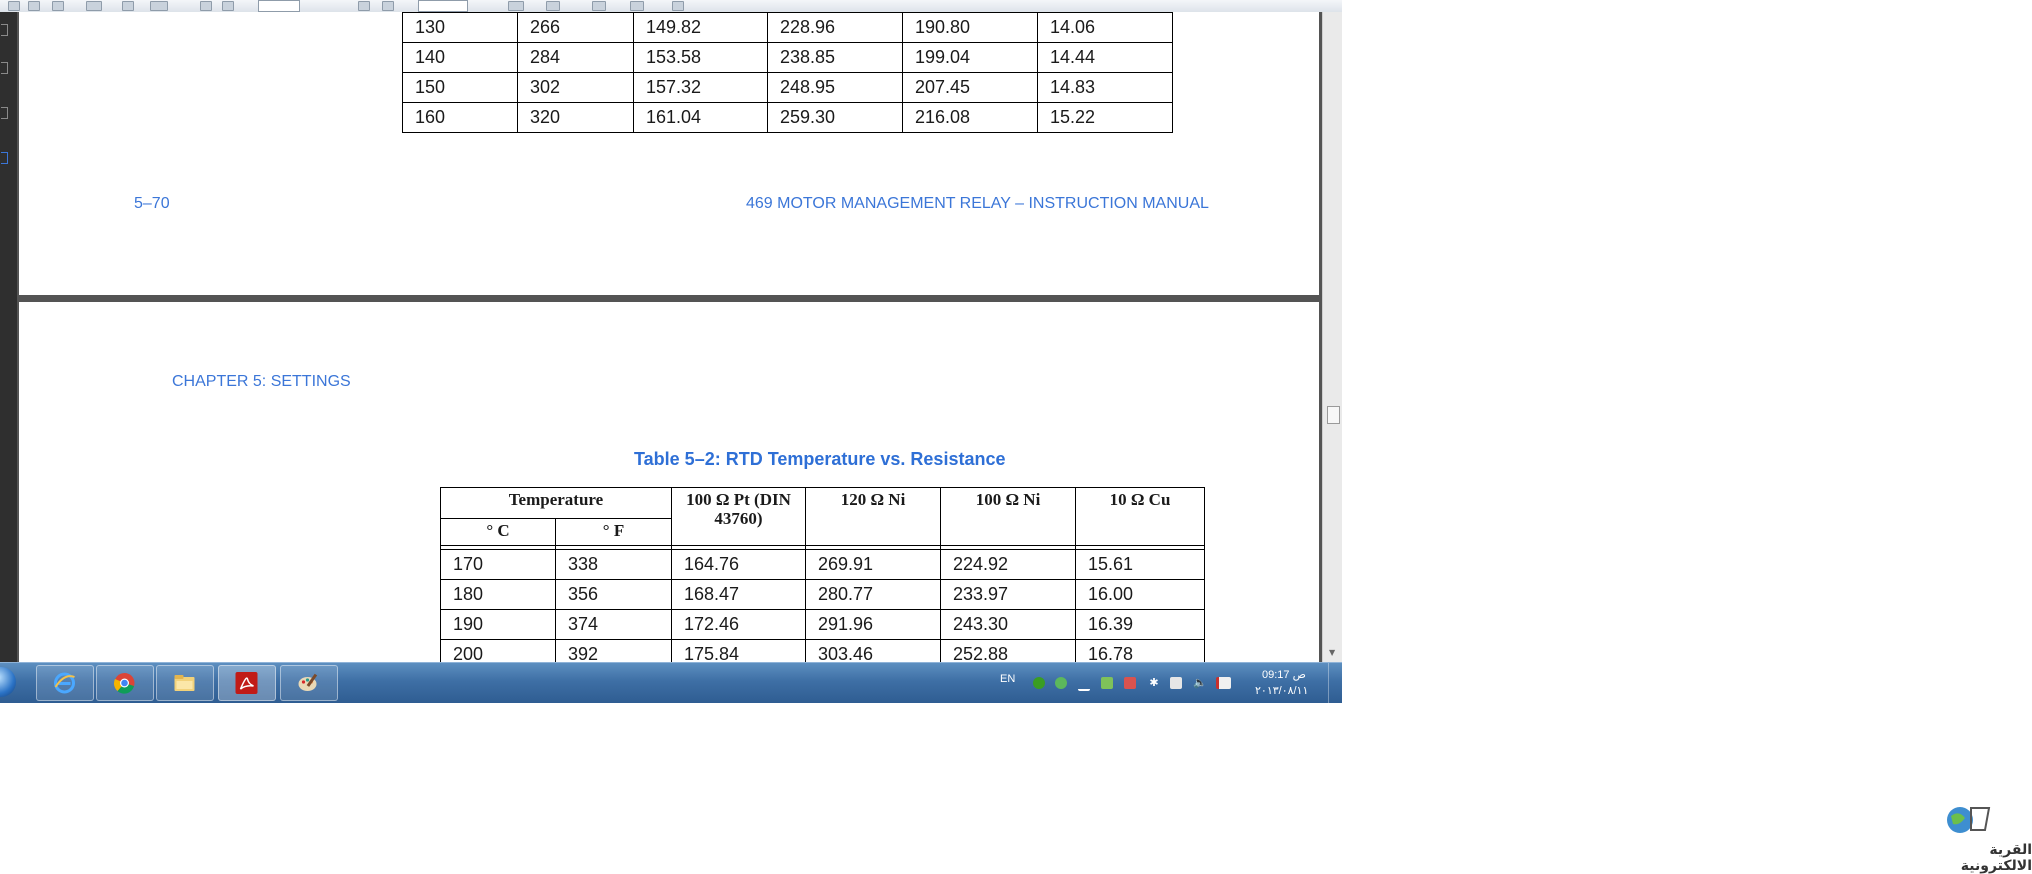 This screenshot has width=2032, height=874. I want to click on scrollbar-thumb, so click(1333, 415).